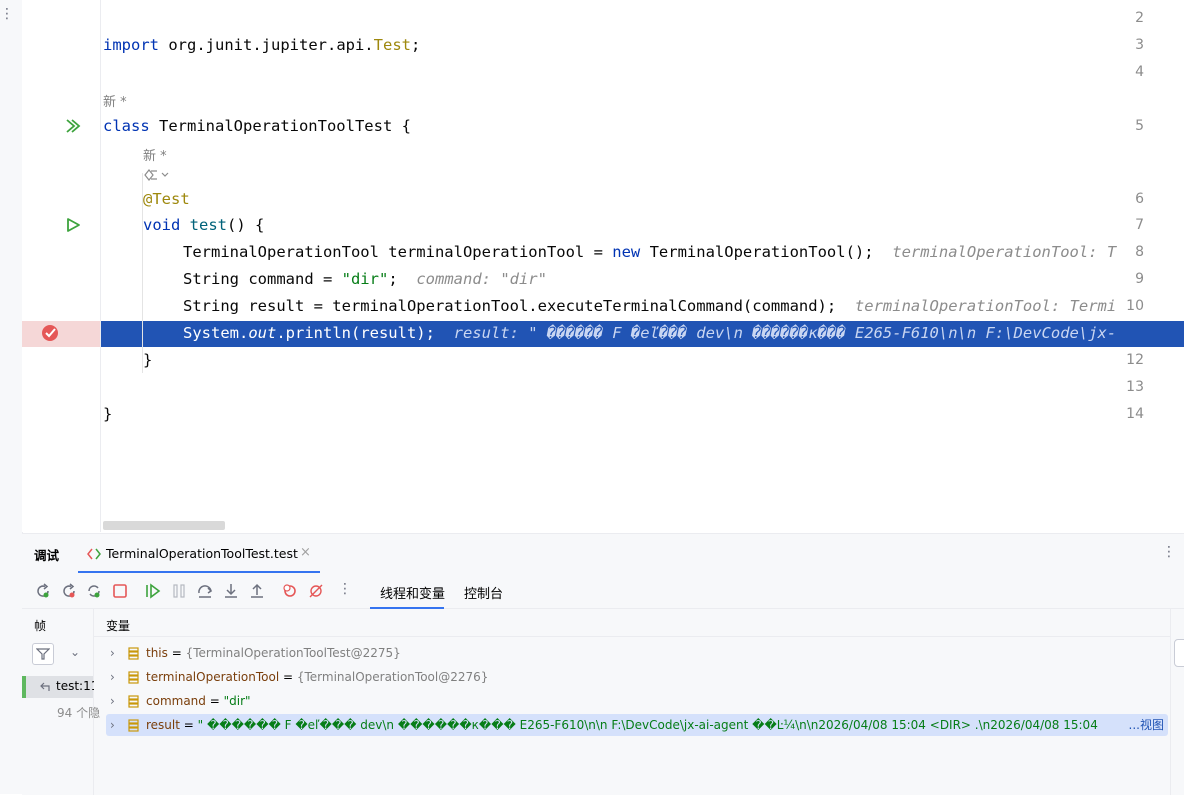 The width and height of the screenshot is (1184, 795). What do you see at coordinates (262, 279) in the screenshot?
I see `statement: String command =` at bounding box center [262, 279].